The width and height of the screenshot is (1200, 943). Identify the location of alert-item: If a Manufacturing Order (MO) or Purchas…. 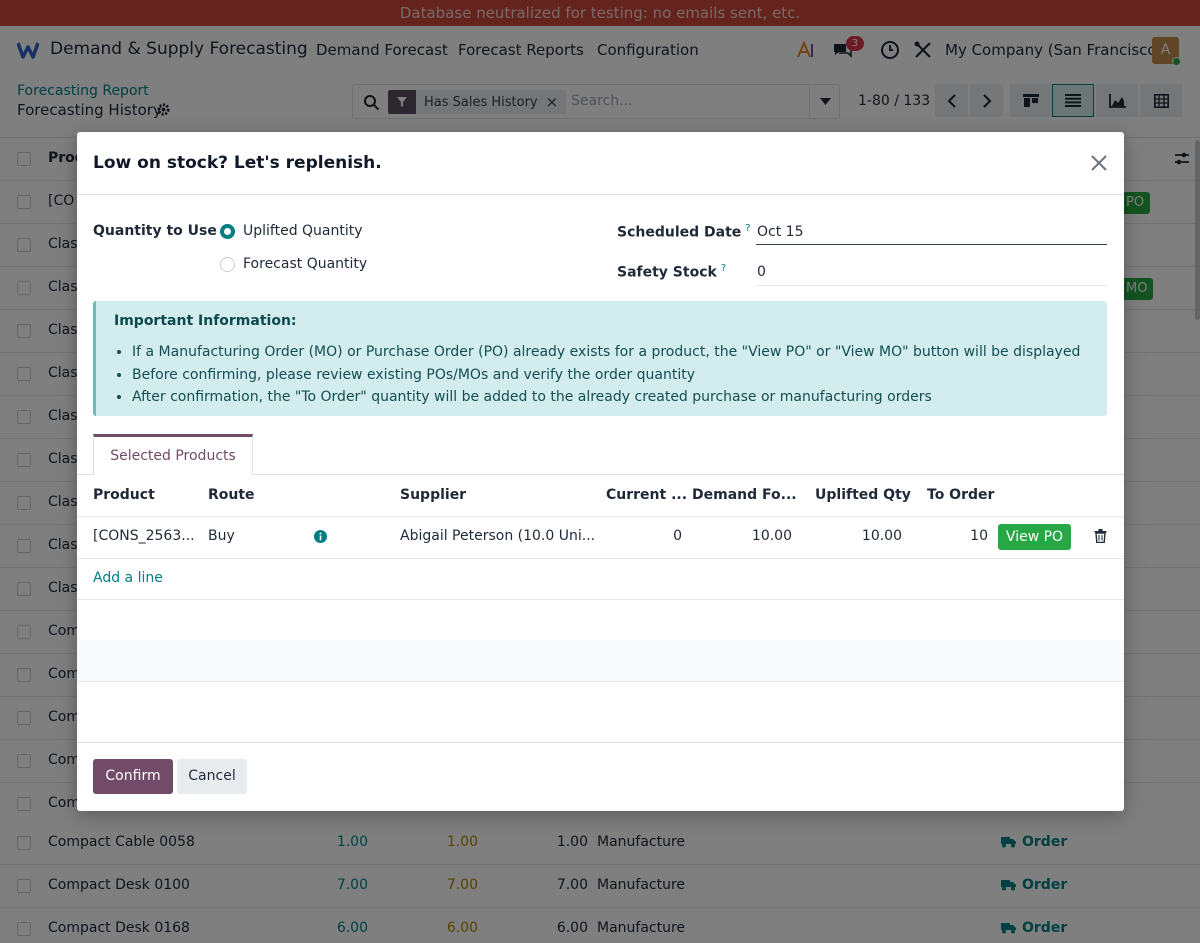
(606, 352).